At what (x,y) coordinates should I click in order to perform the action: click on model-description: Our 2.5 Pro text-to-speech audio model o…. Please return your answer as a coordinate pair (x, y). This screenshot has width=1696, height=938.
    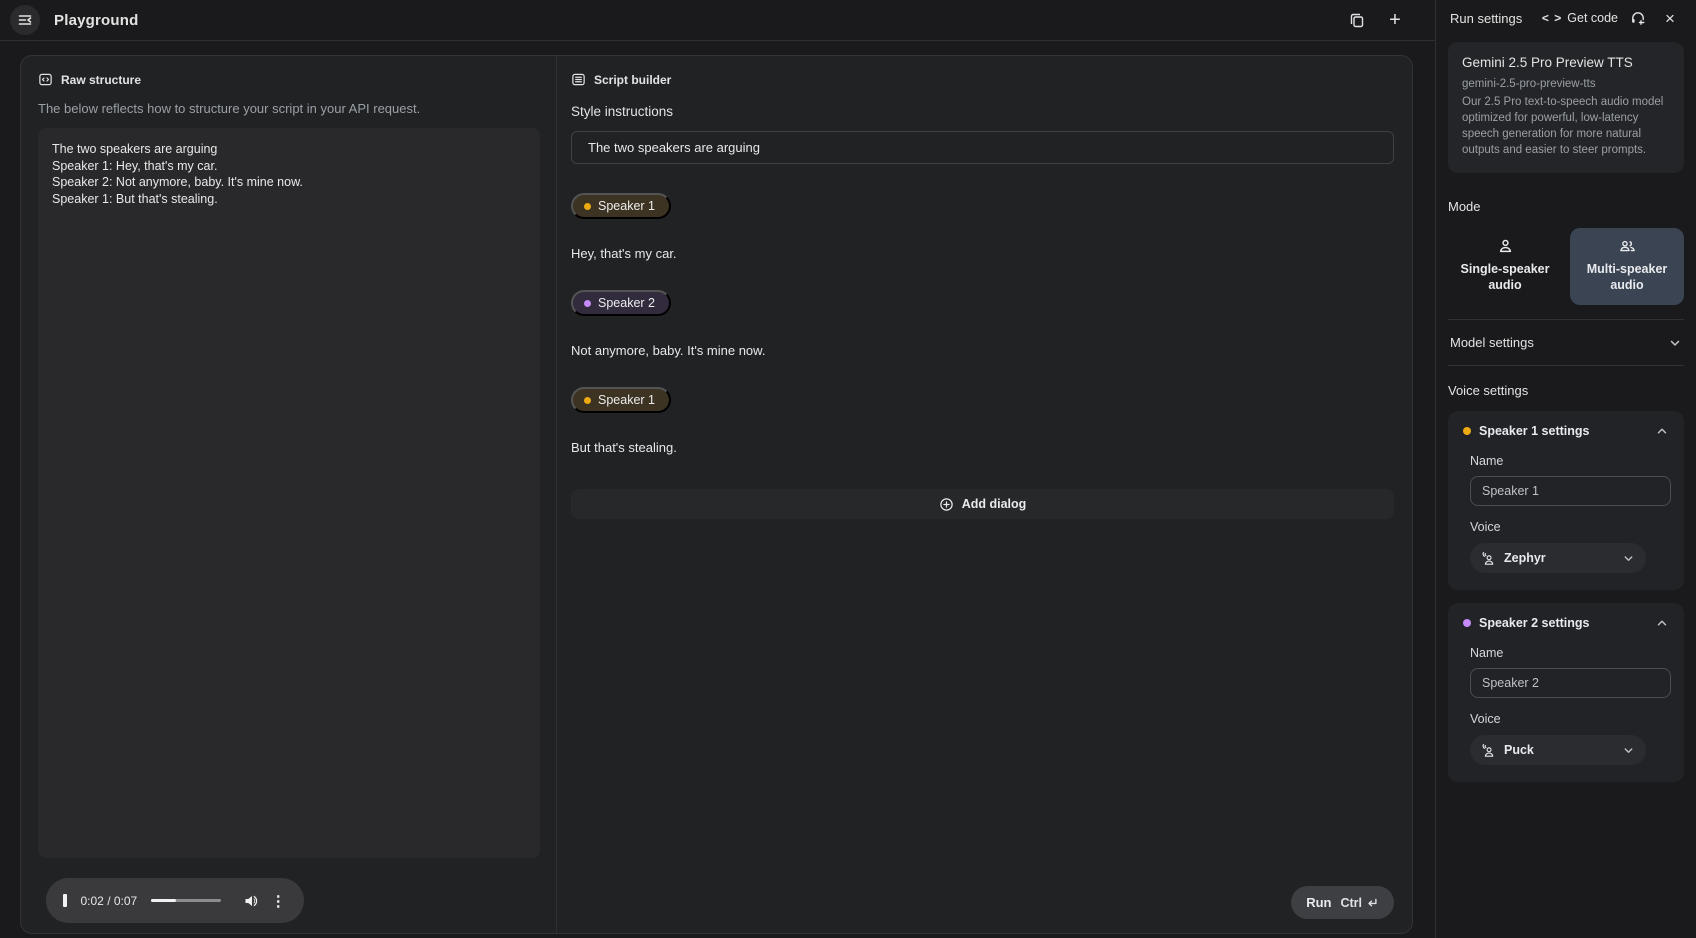
    Looking at the image, I should click on (1563, 126).